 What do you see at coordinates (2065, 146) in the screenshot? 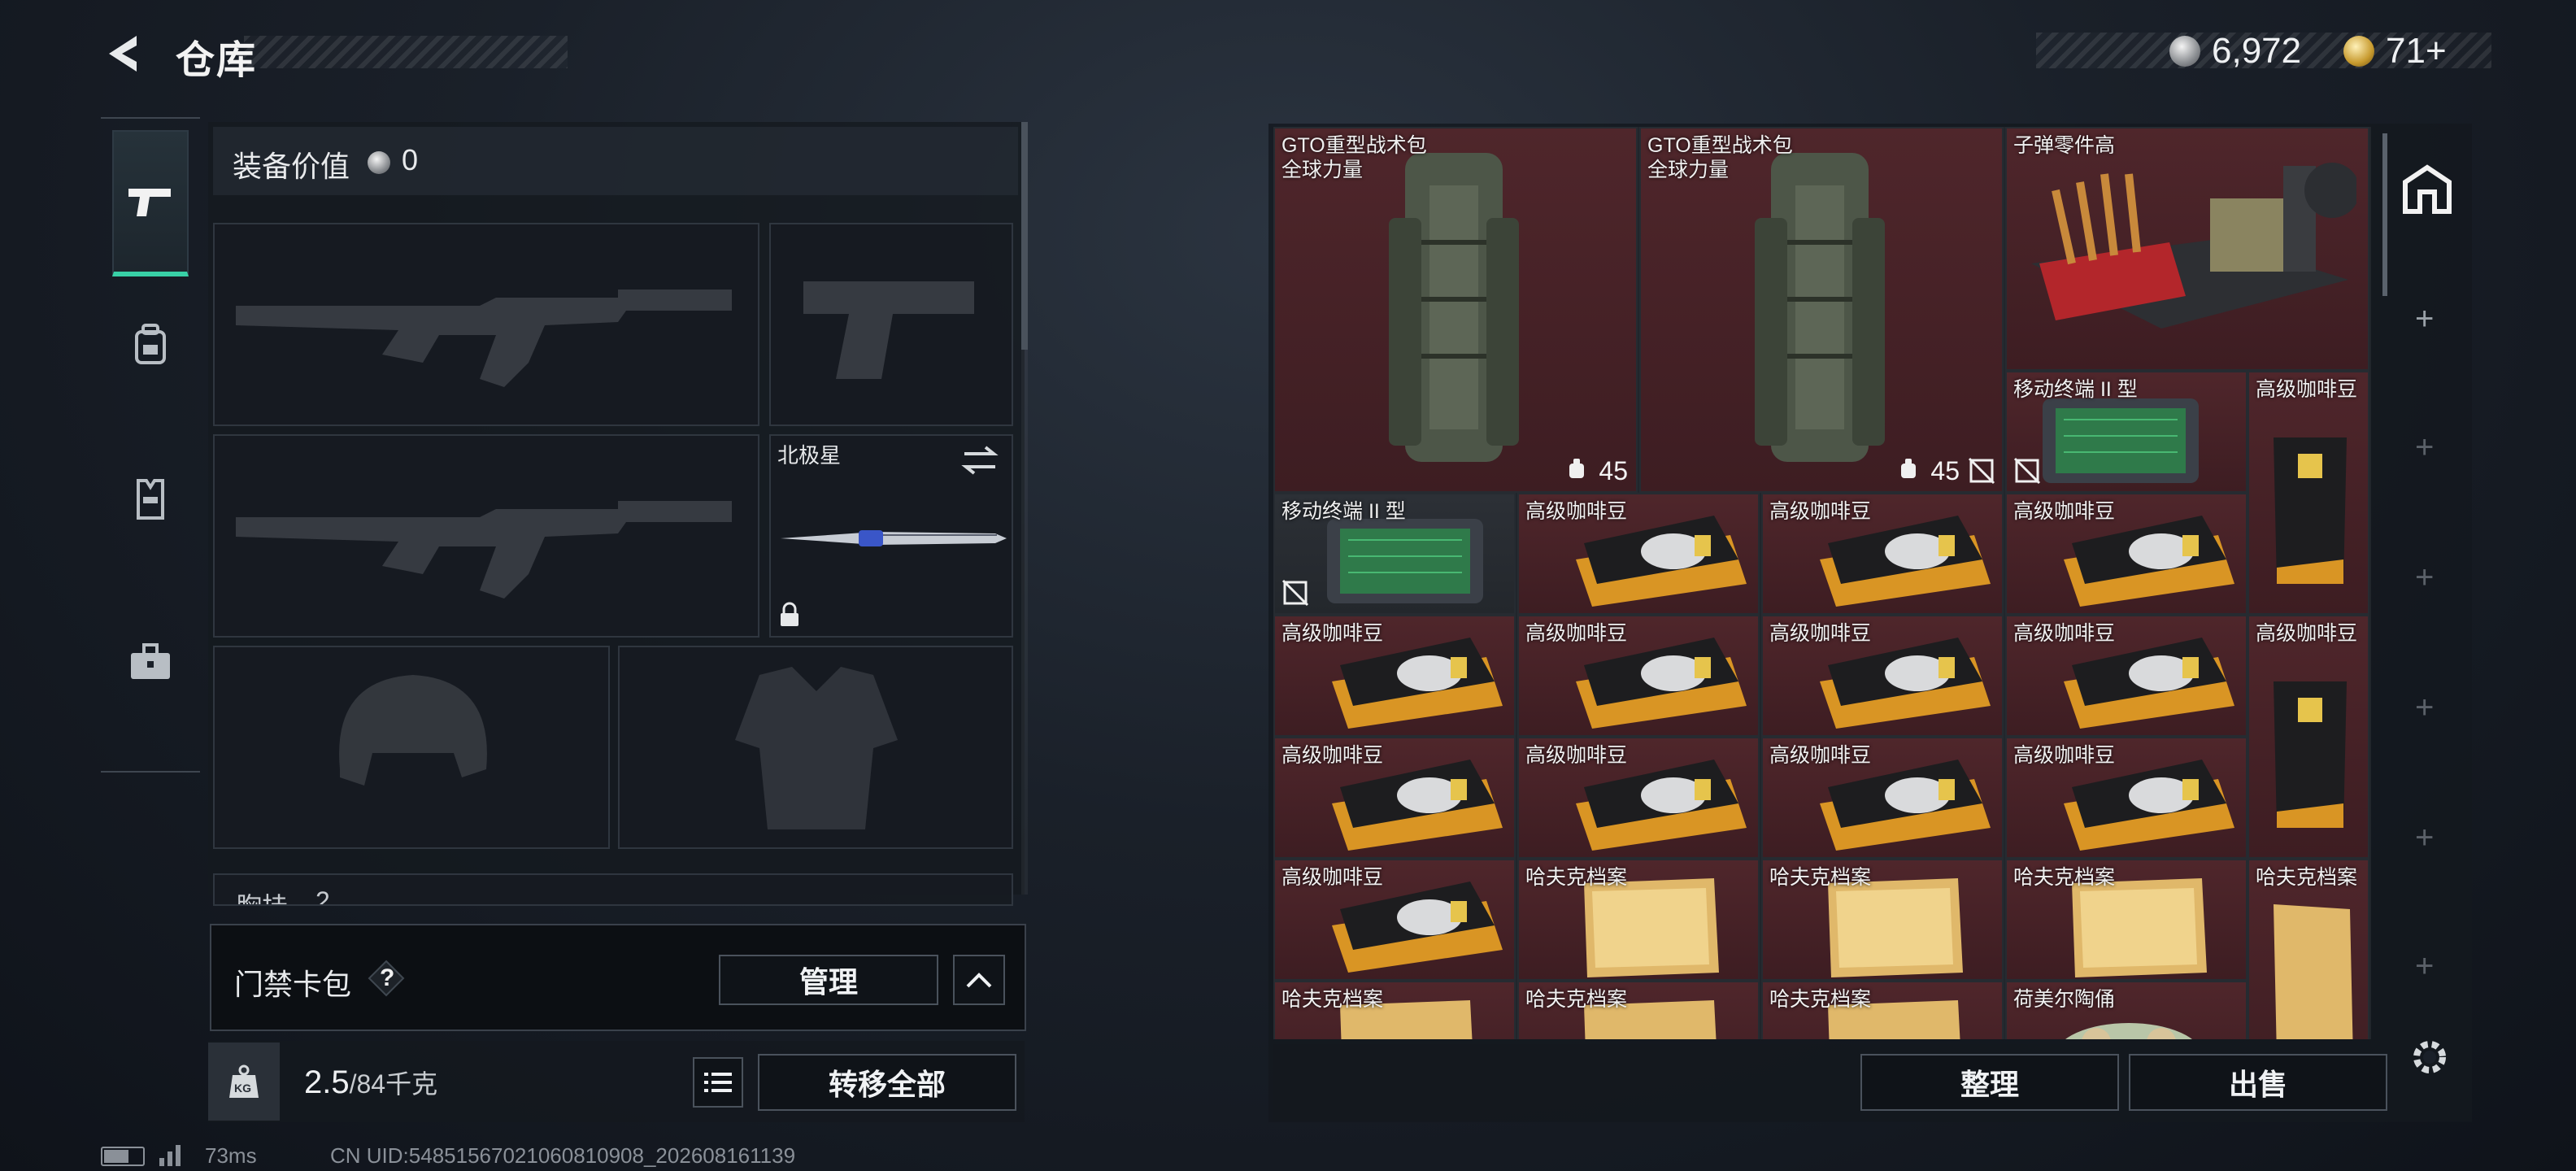
I see `item-label: 子弹零件高` at bounding box center [2065, 146].